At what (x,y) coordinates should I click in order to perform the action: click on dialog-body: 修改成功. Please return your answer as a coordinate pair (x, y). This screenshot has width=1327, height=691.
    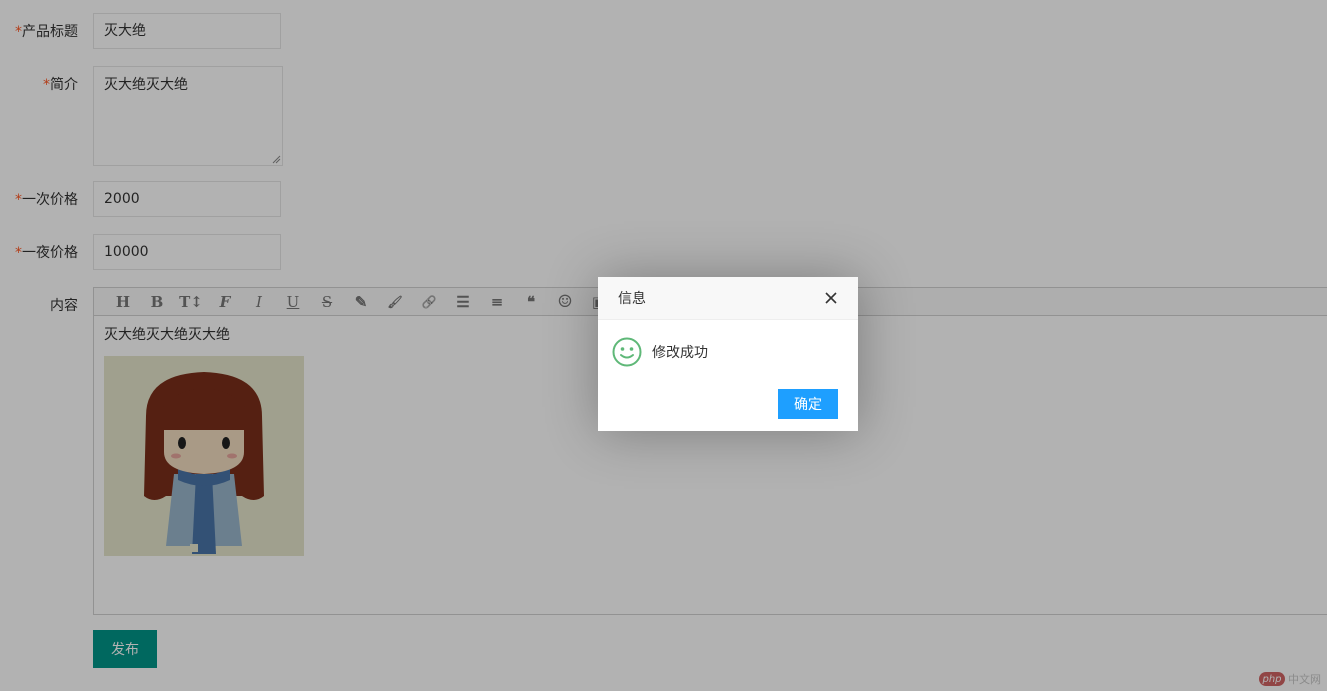
    Looking at the image, I should click on (728, 343).